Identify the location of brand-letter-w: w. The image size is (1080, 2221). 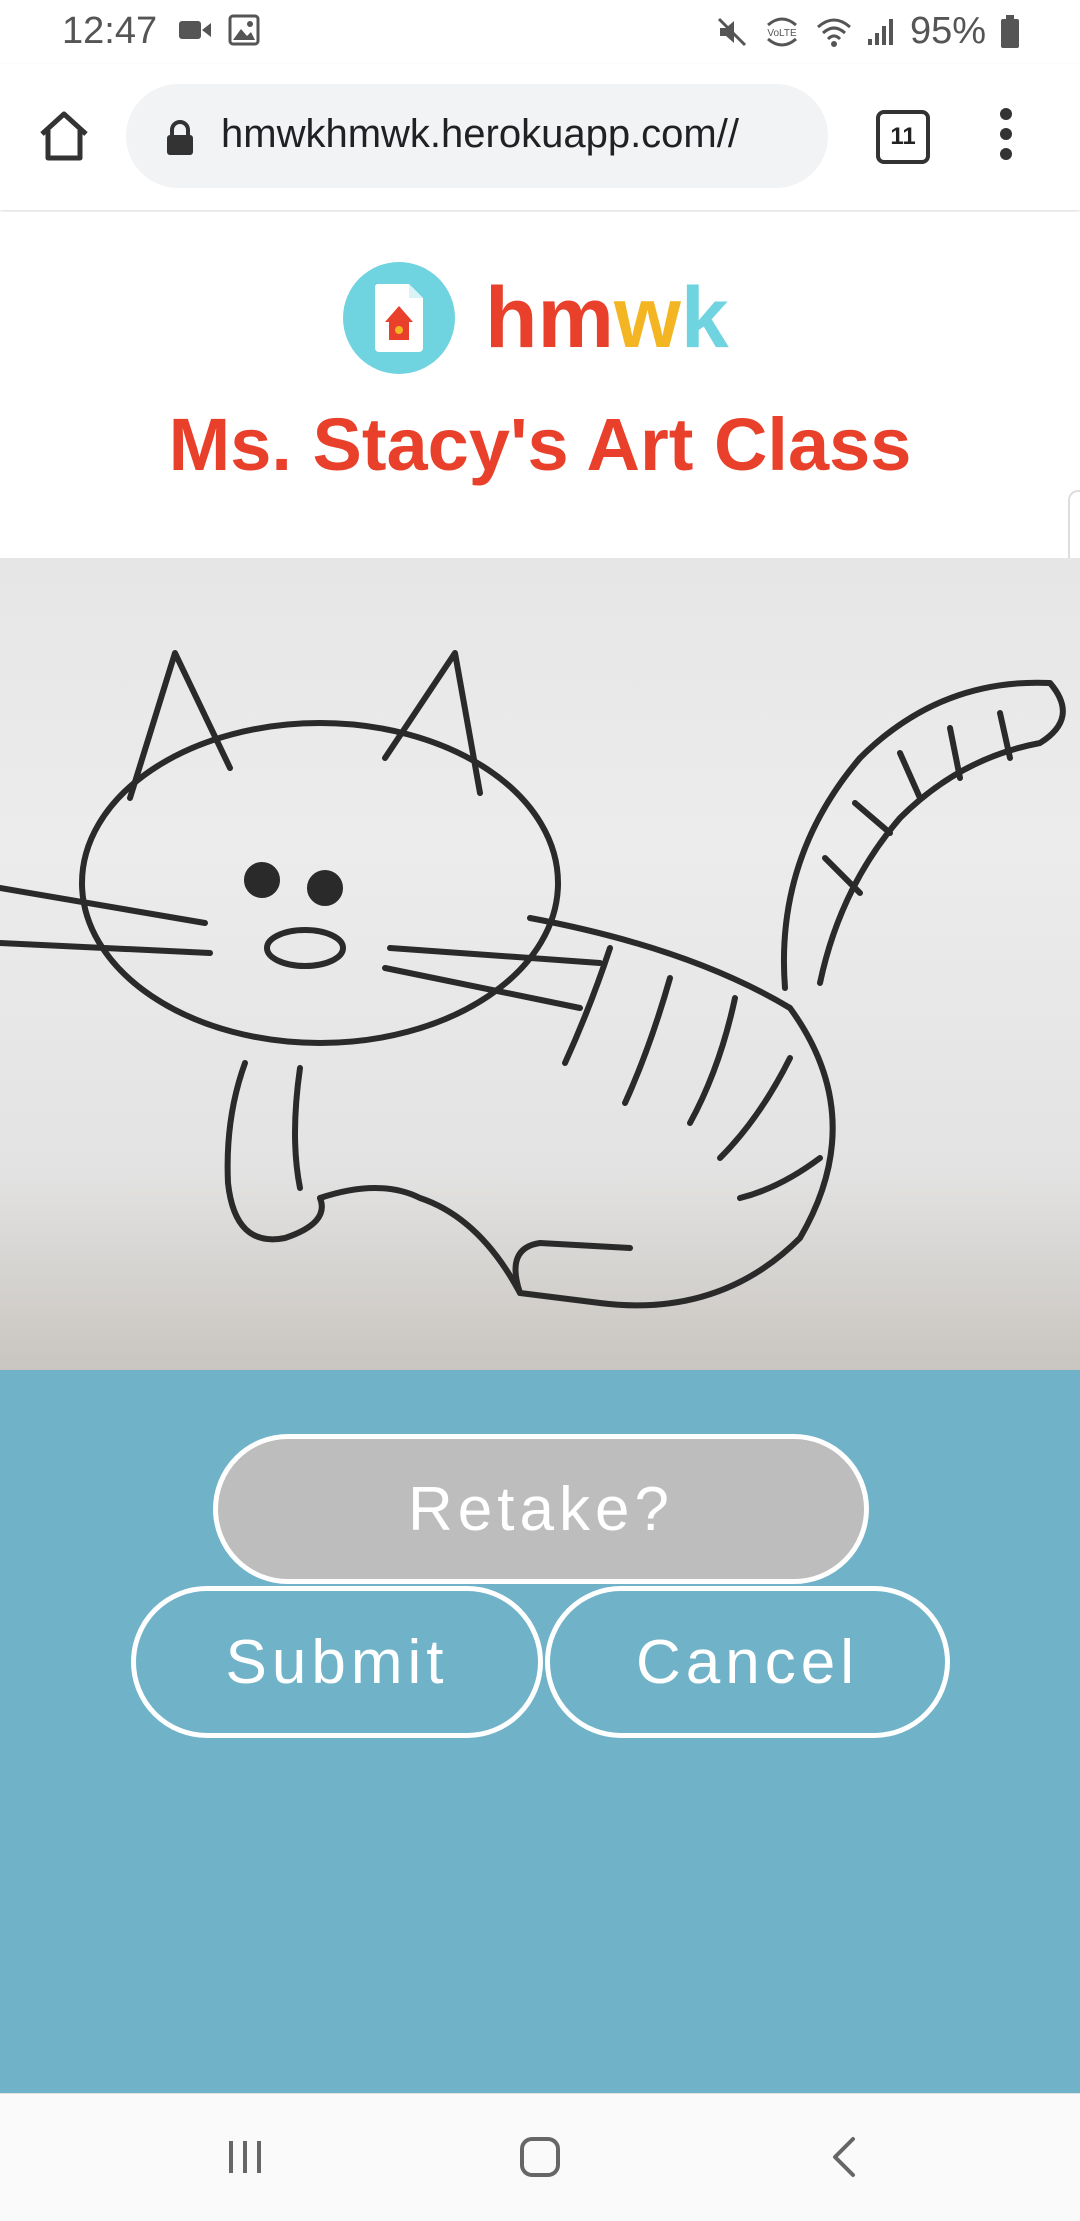
(647, 317).